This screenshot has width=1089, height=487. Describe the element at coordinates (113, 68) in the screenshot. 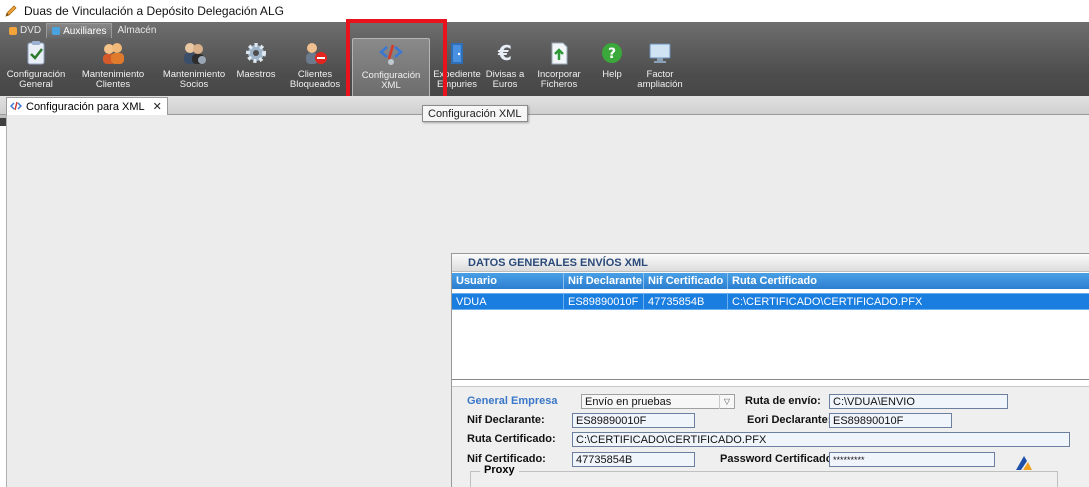

I see `mantenimiento-clientes-button: Mantenimiento Clientes` at that location.